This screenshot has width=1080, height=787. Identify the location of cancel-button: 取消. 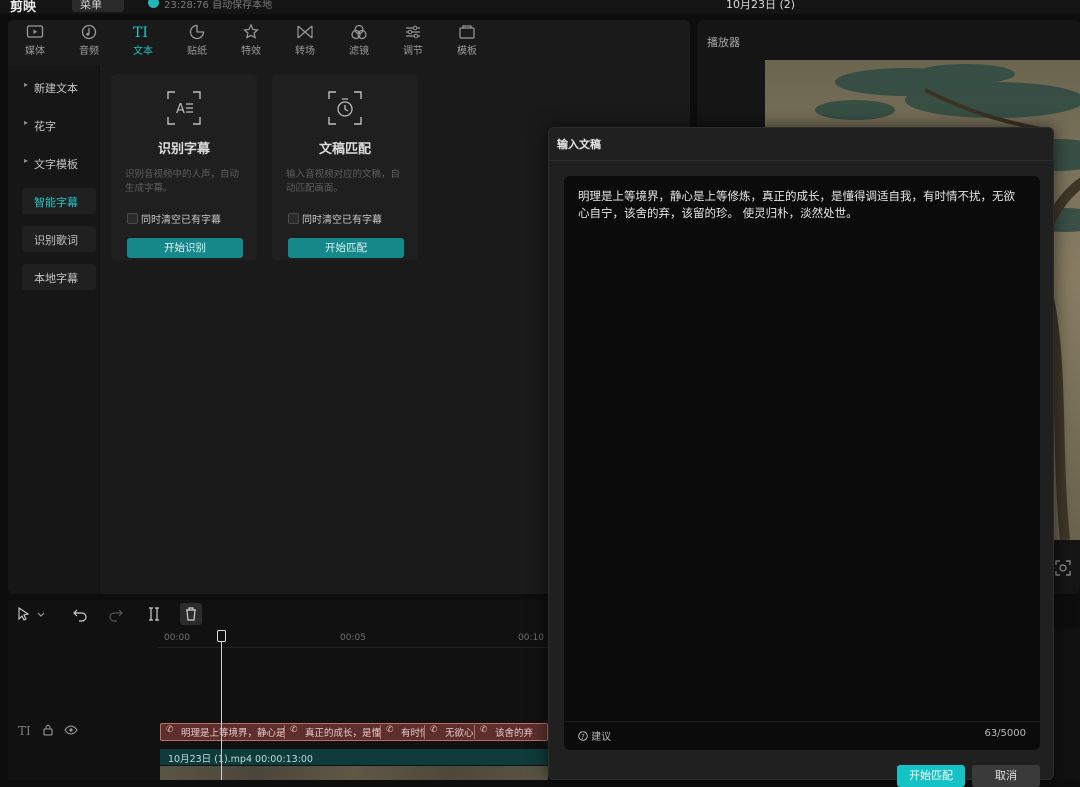
(1006, 776).